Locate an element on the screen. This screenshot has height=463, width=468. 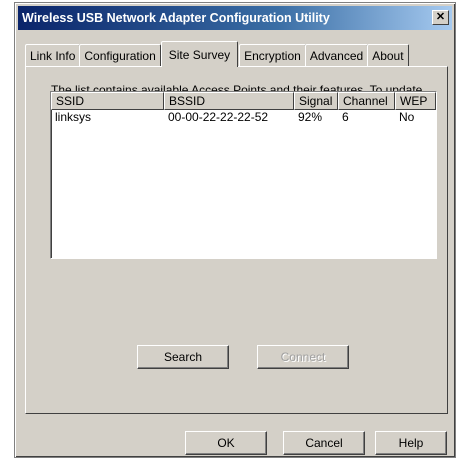
column-header-signal: Signal is located at coordinates (316, 101).